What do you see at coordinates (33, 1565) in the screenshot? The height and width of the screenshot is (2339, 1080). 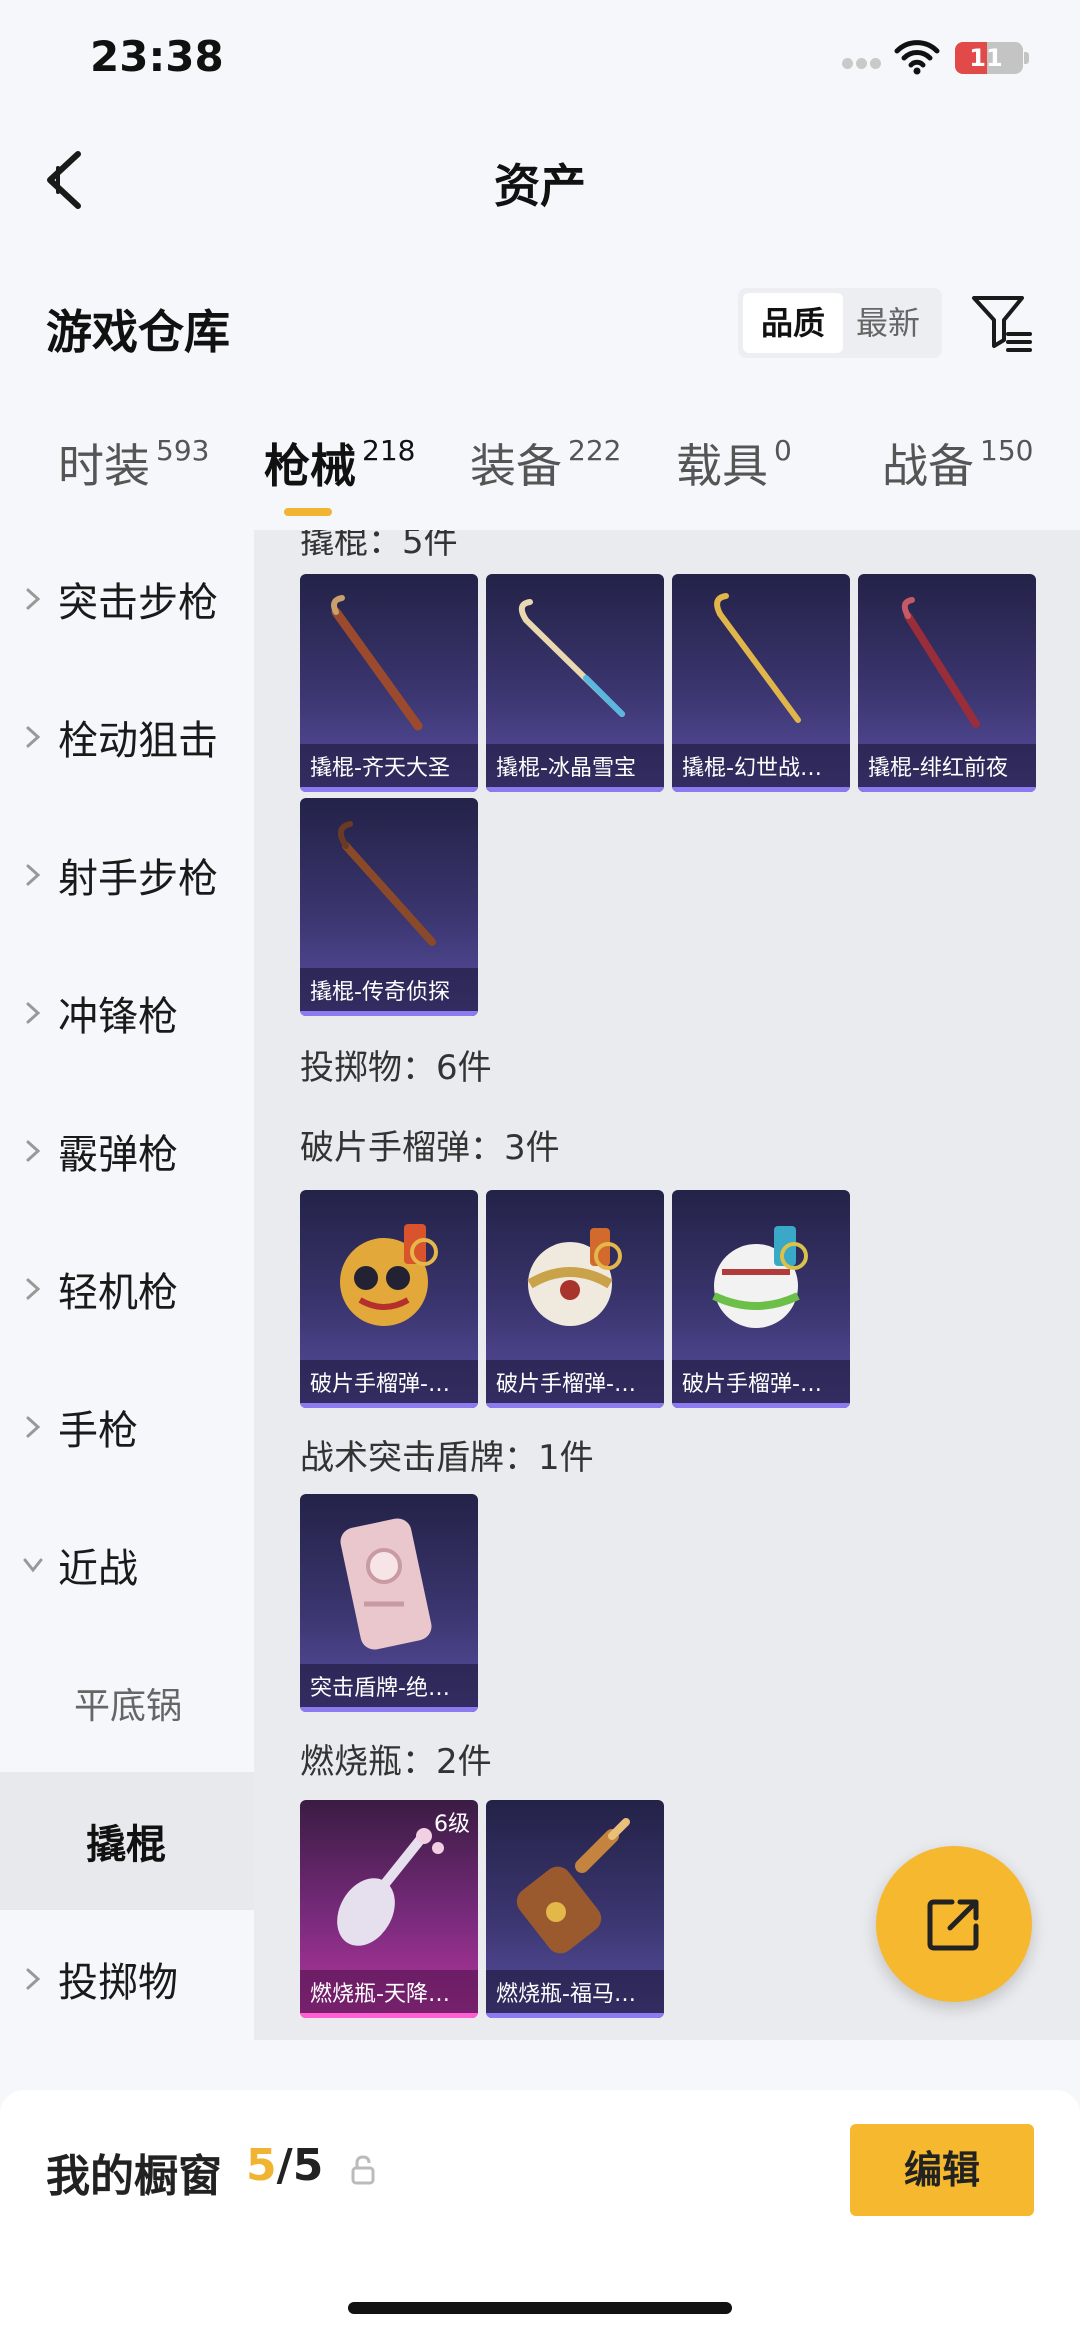 I see `chevron-down-icon` at bounding box center [33, 1565].